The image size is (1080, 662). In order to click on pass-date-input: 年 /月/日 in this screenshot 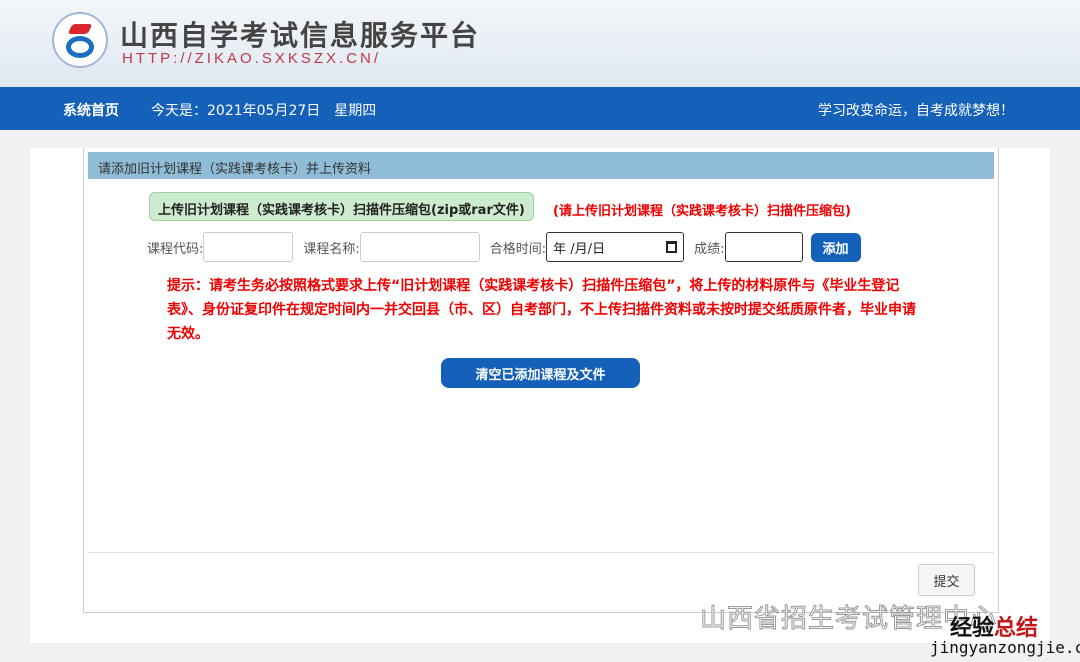, I will do `click(615, 247)`.